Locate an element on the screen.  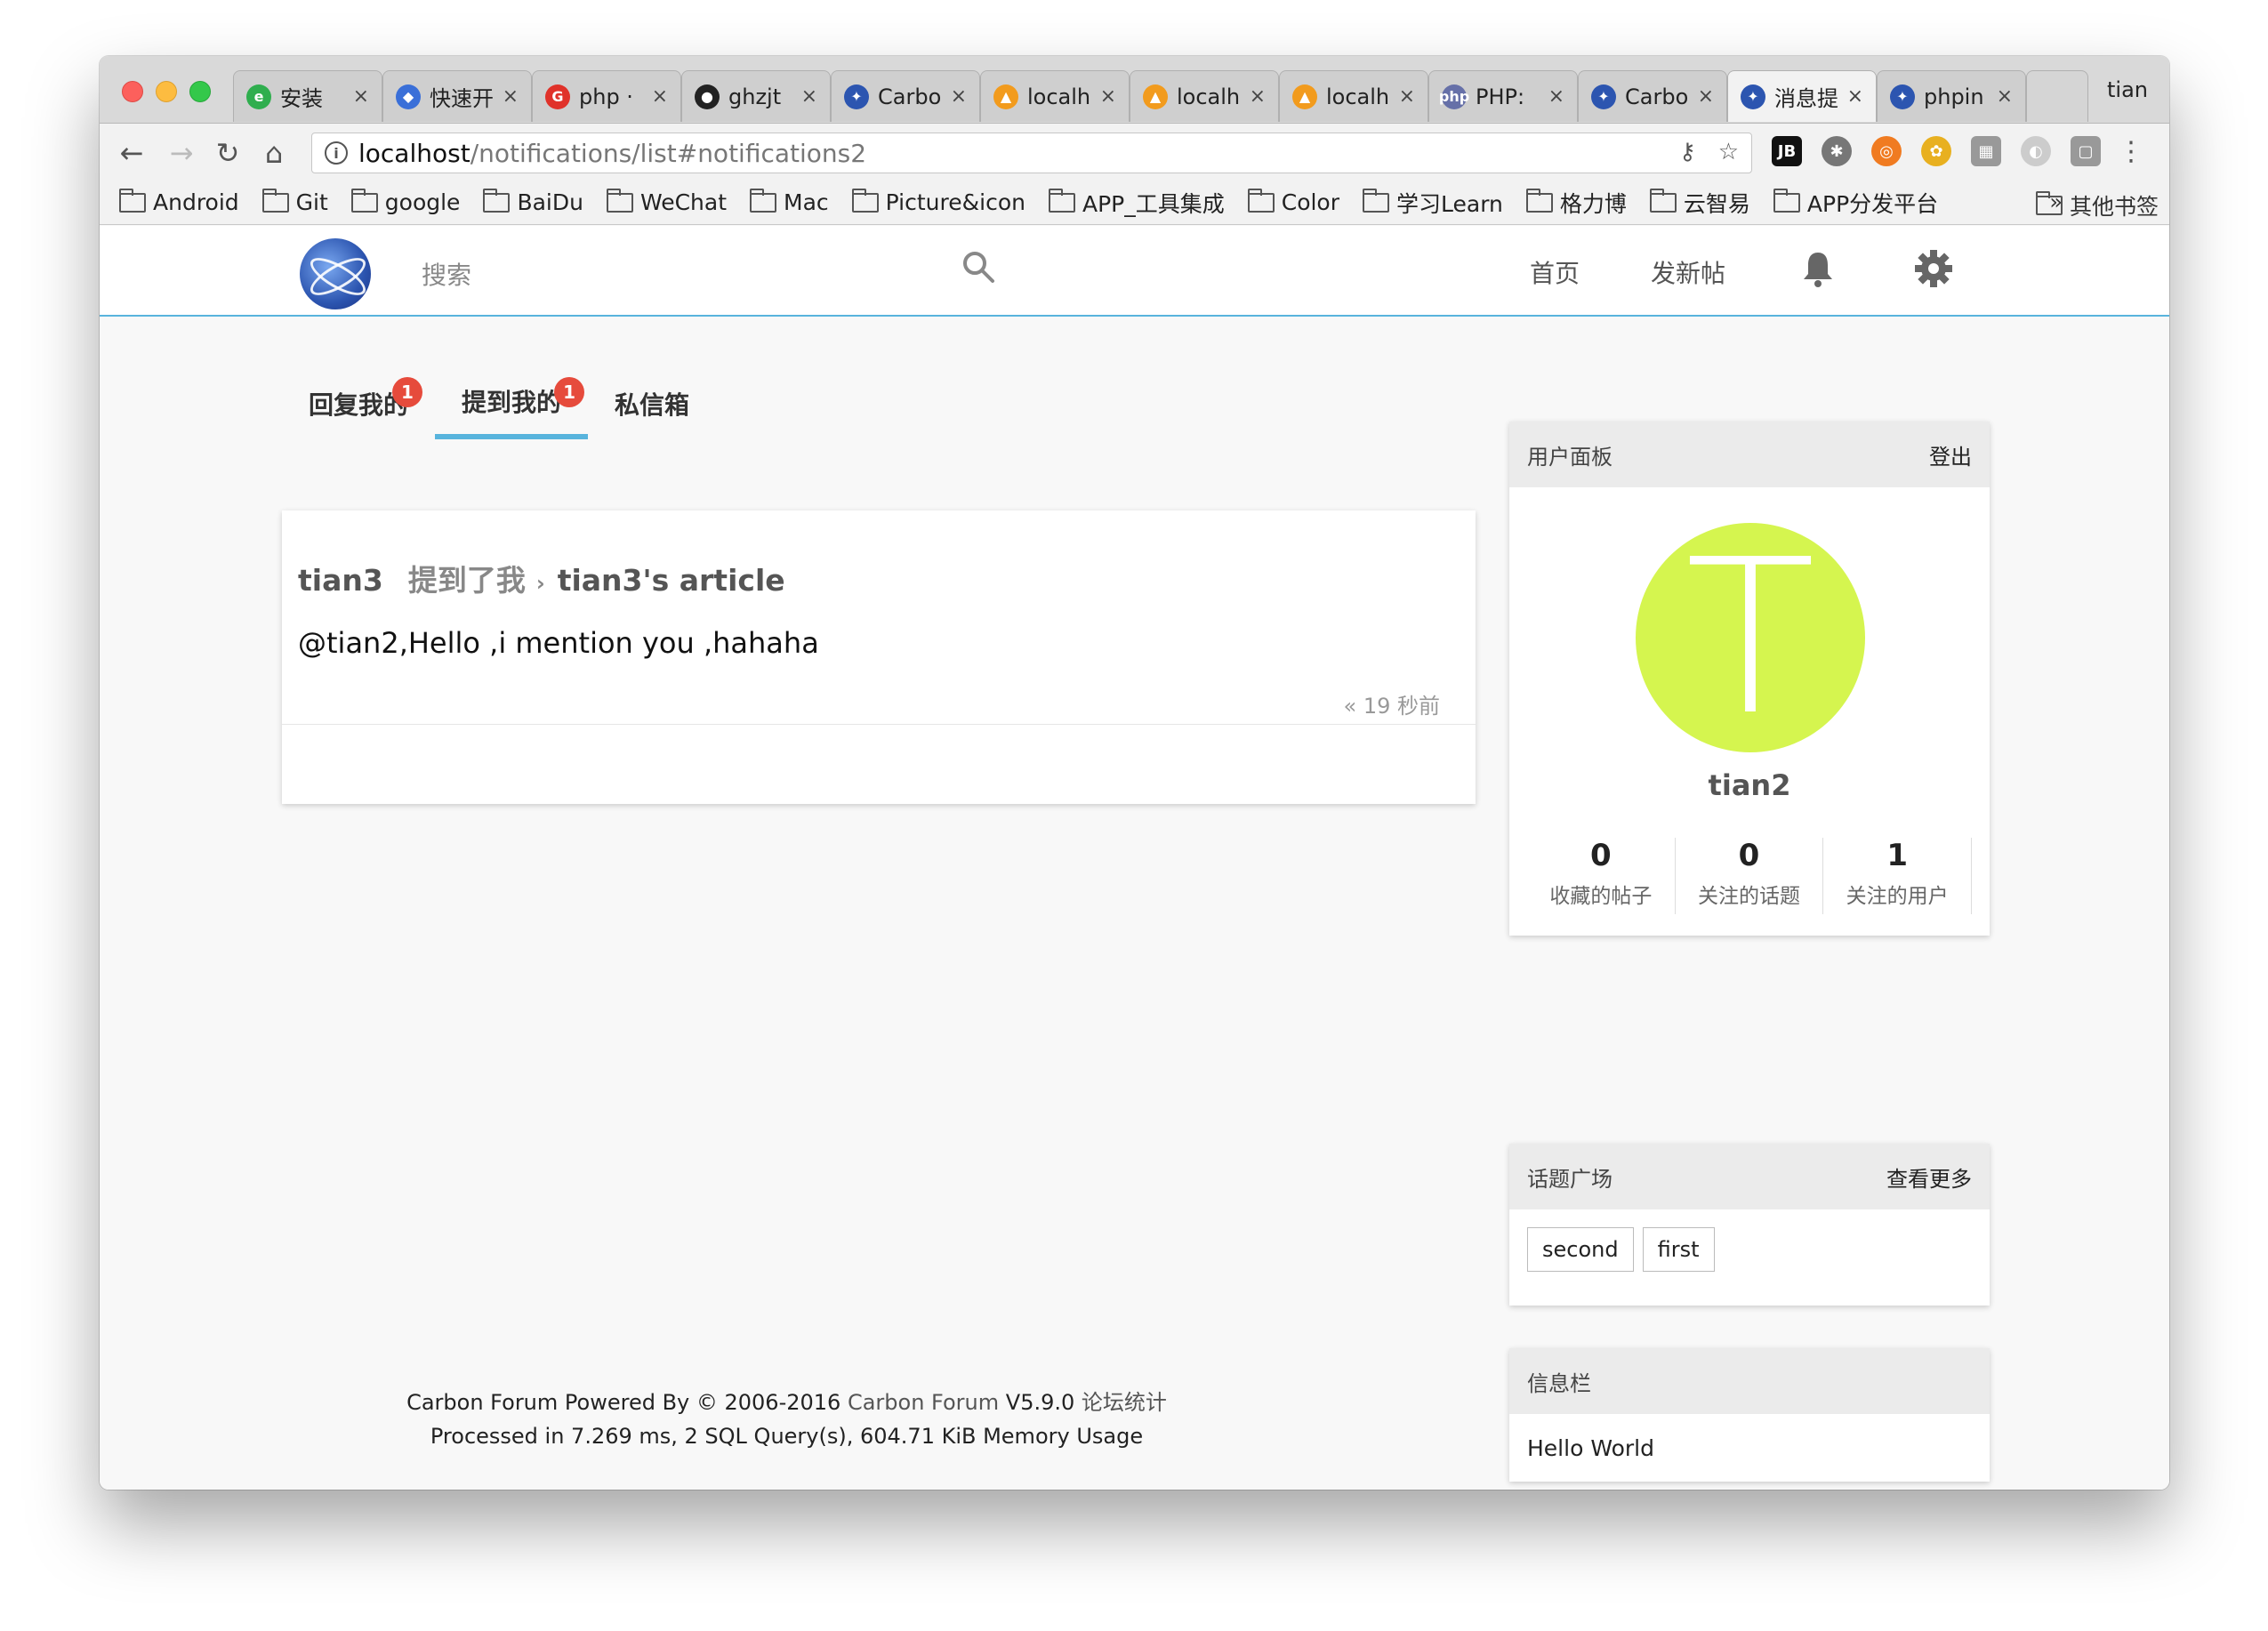
browser-tab: ● ghzjt × is located at coordinates (756, 96).